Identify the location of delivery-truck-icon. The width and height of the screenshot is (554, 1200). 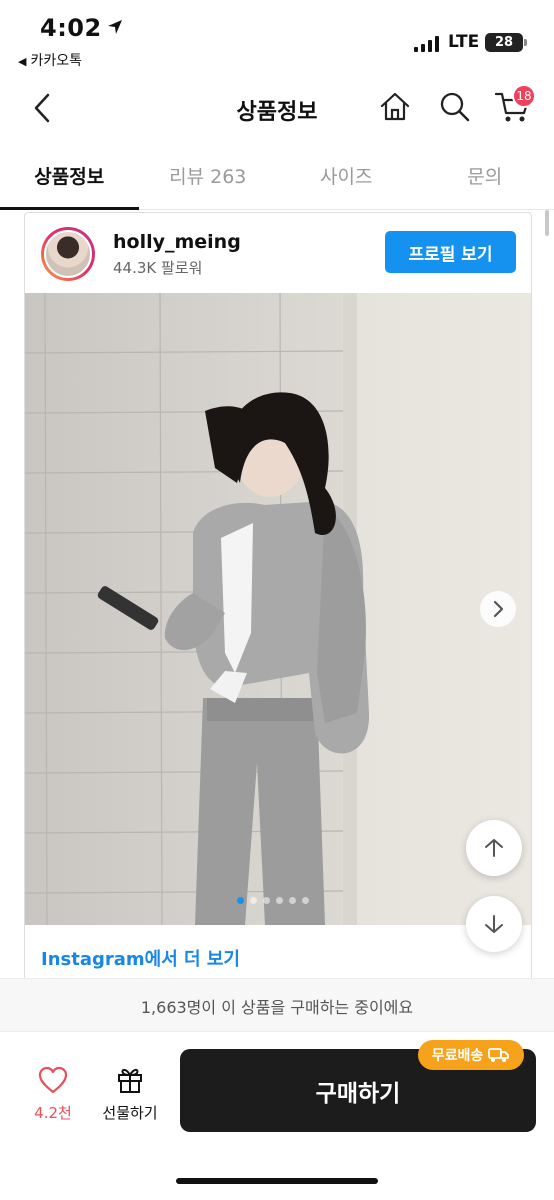
(499, 1055).